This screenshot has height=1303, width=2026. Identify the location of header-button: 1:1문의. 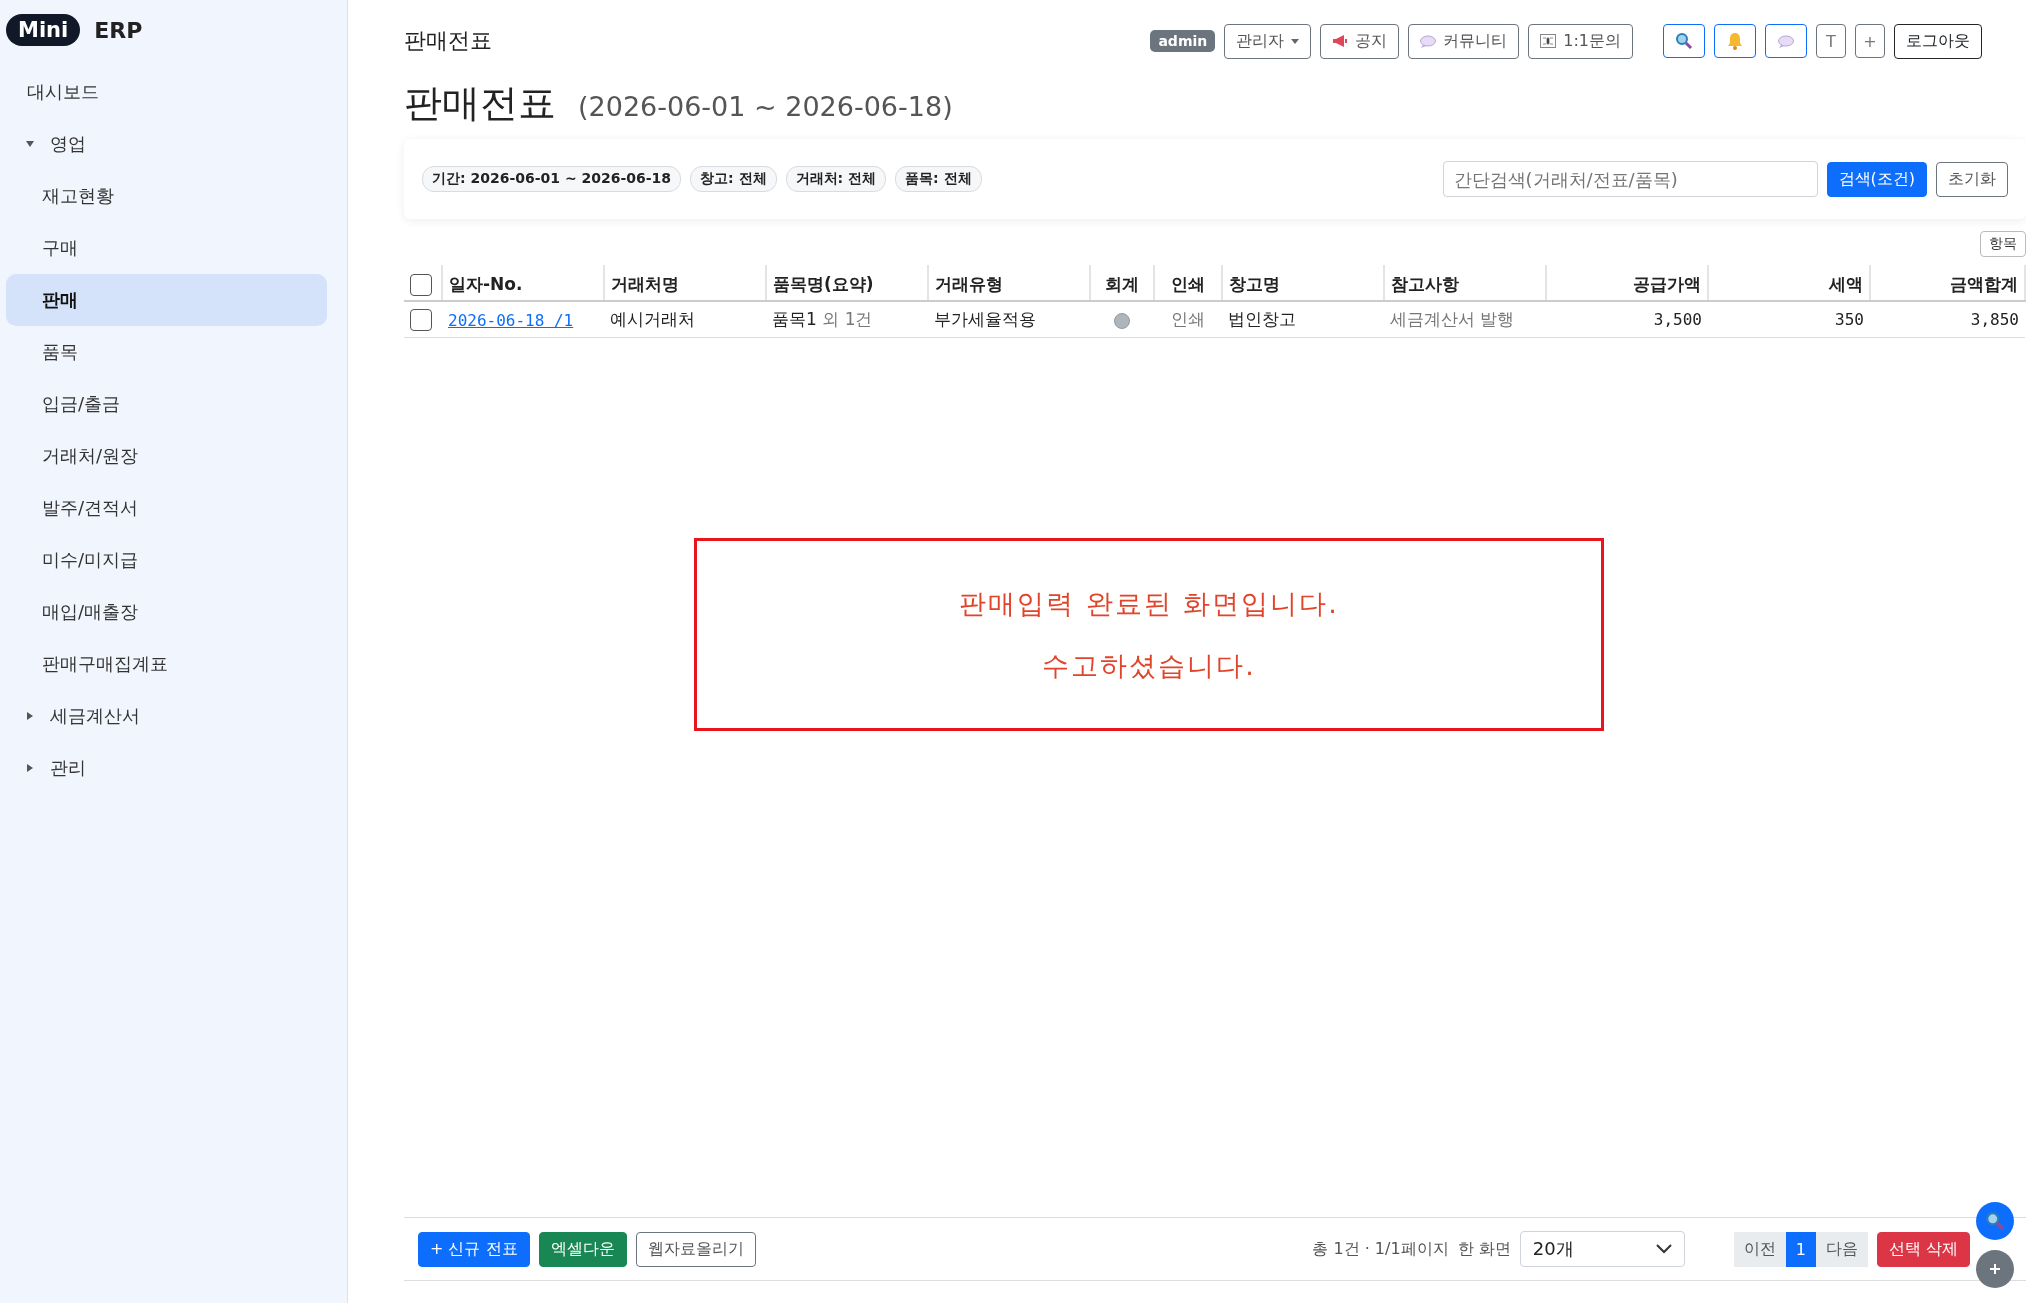
(1580, 41).